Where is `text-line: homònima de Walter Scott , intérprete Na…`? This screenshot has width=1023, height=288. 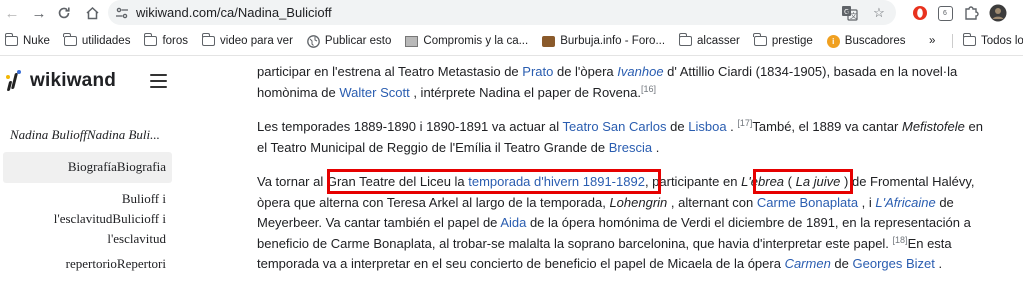 text-line: homònima de Walter Scott , intérprete Na… is located at coordinates (456, 91).